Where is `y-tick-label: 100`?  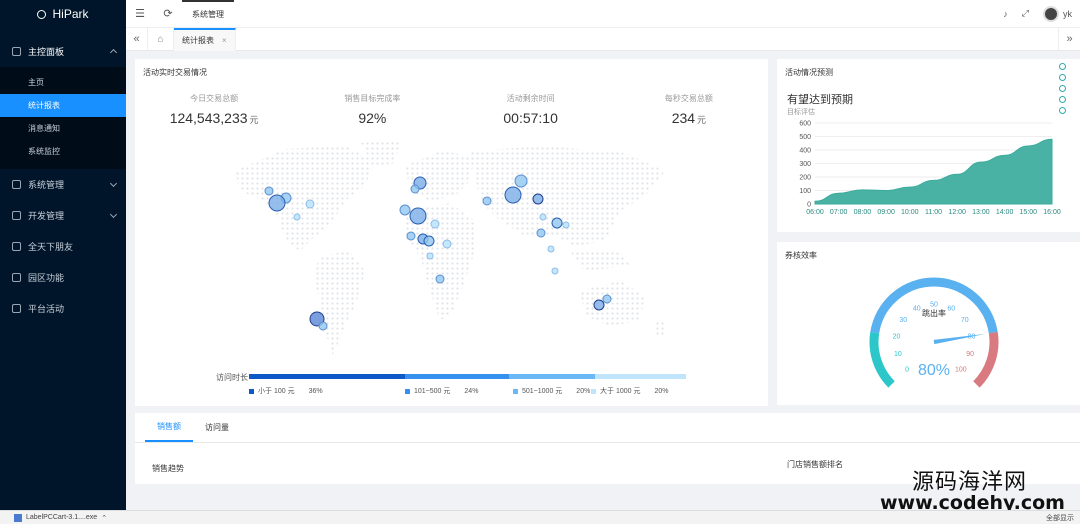 y-tick-label: 100 is located at coordinates (805, 191).